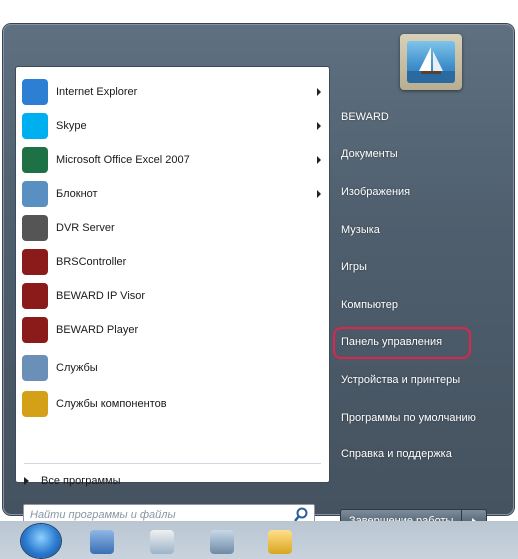  I want to click on program-label: Internet Explorer, so click(97, 92).